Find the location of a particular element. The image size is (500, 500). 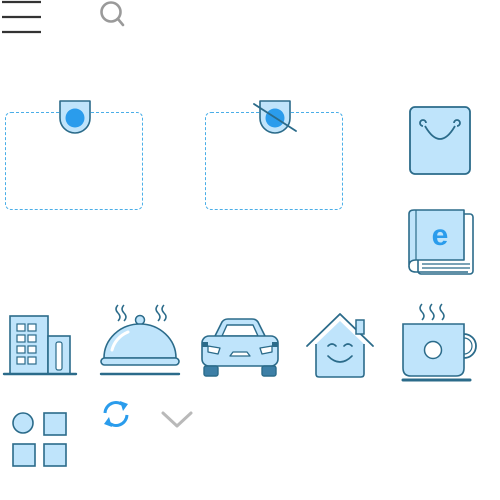

food-service-cloche-icon is located at coordinates (140, 340).